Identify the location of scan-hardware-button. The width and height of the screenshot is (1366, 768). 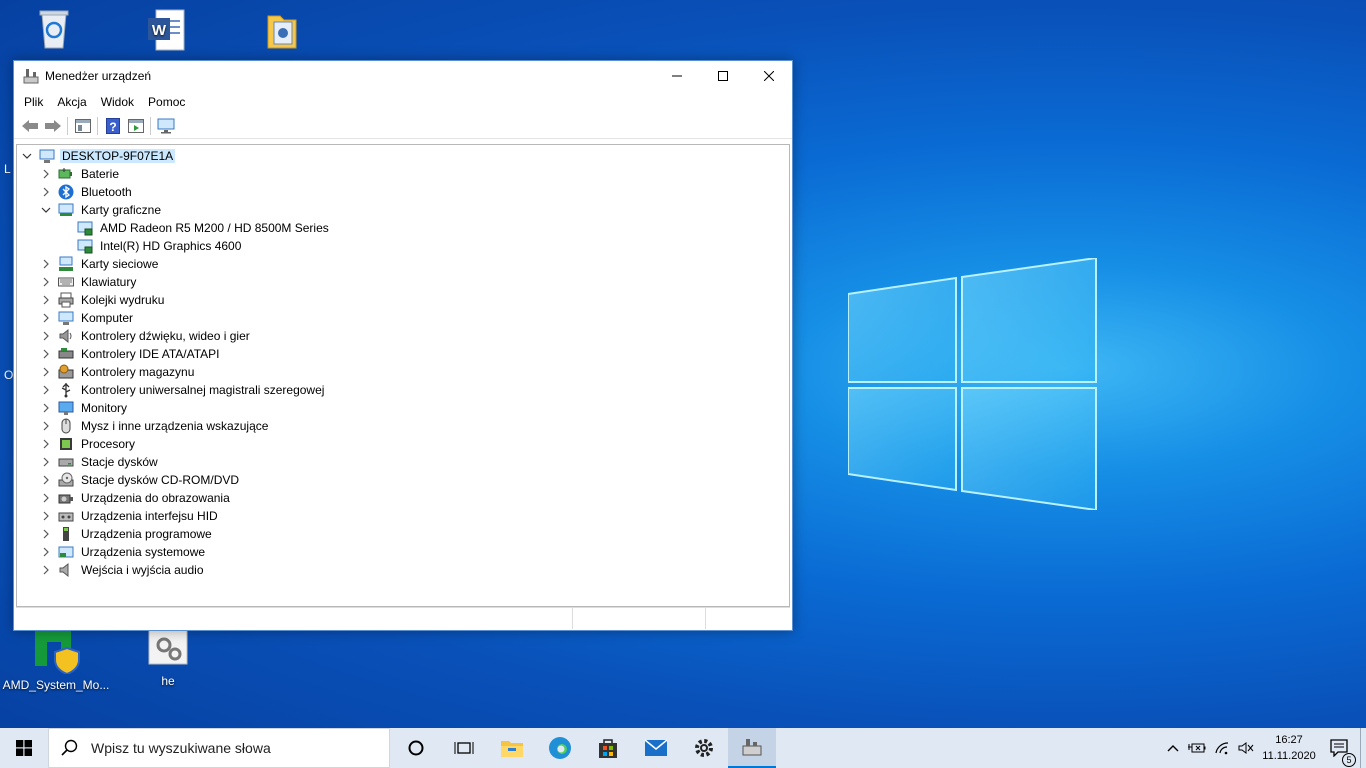
(165, 126).